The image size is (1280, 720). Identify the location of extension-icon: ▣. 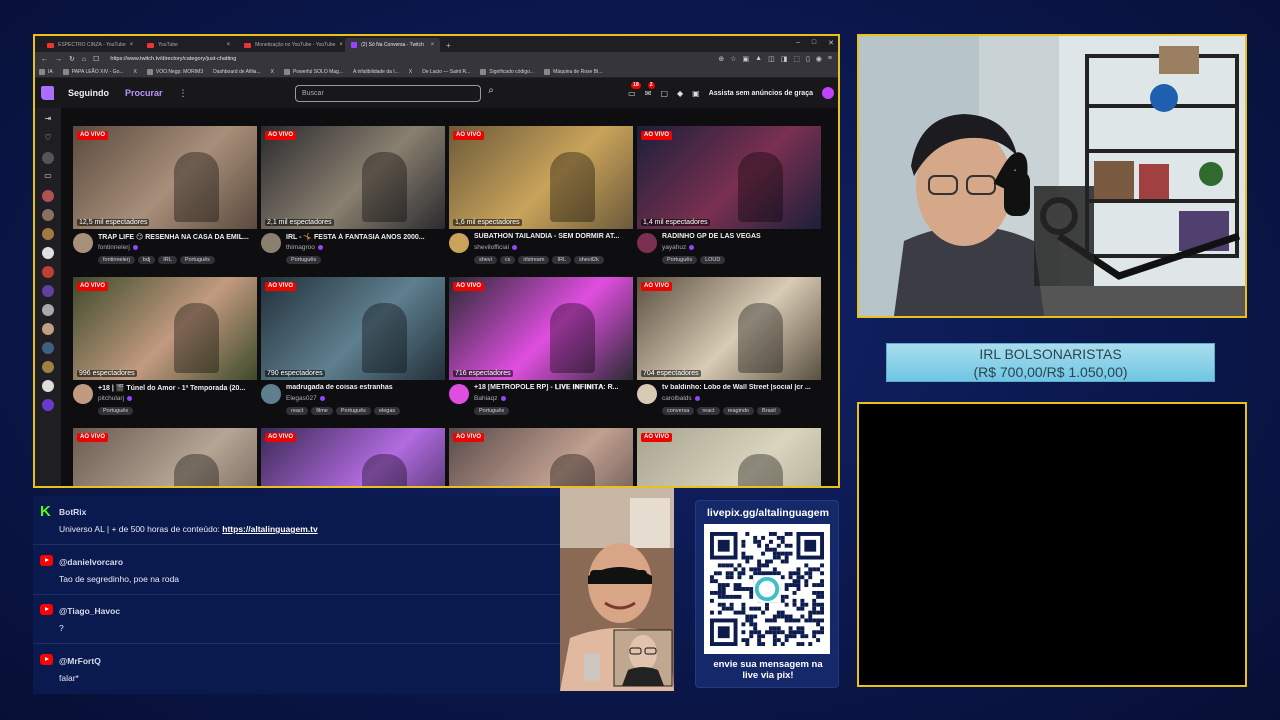
(746, 59).